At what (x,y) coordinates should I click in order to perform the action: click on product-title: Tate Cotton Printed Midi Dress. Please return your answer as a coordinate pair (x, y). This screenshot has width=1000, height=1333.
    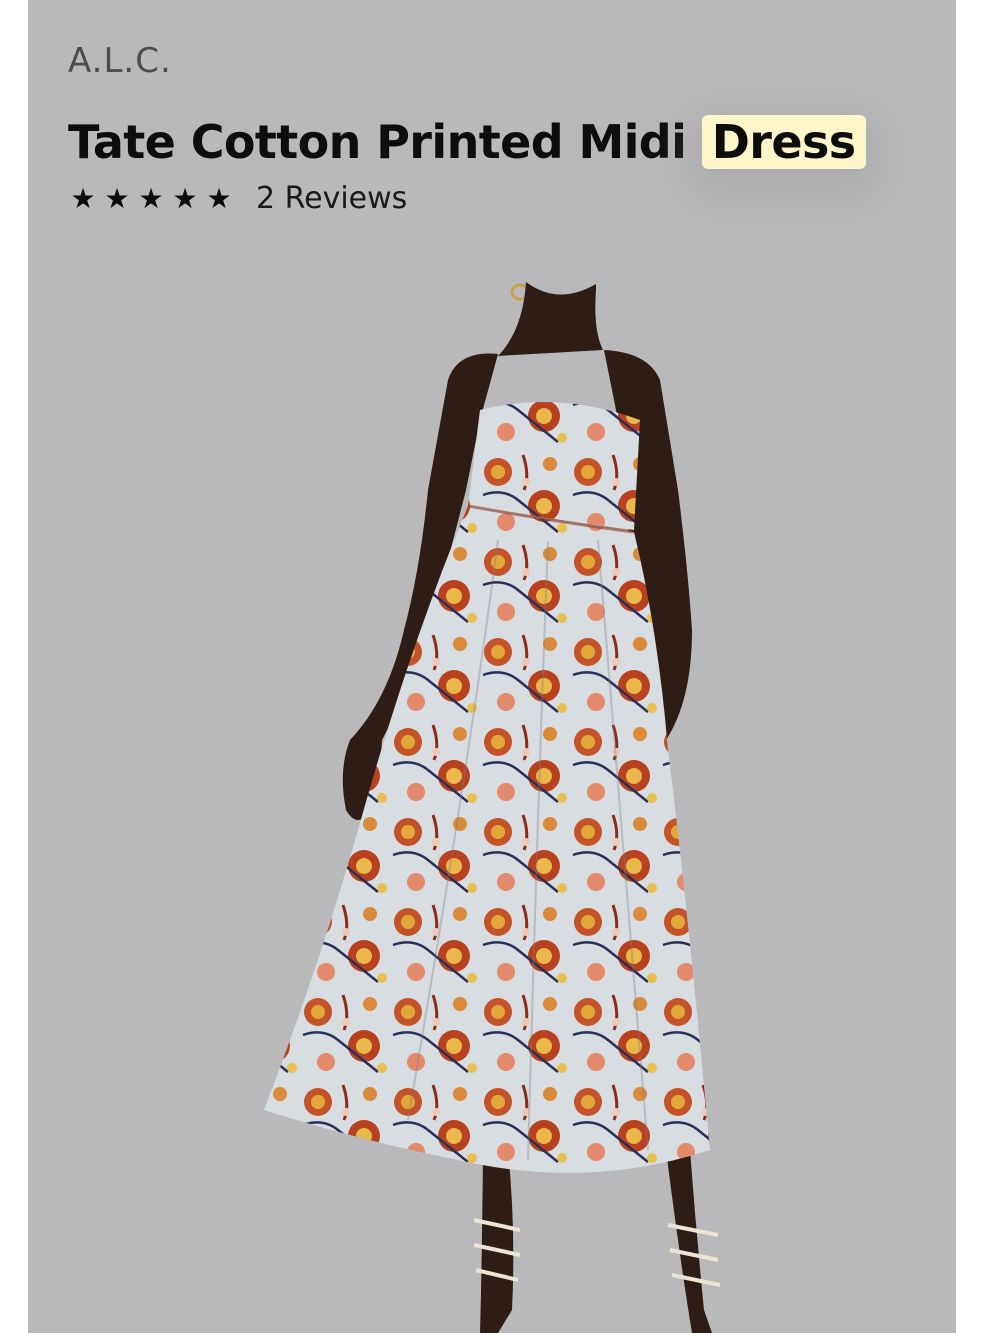
    Looking at the image, I should click on (467, 142).